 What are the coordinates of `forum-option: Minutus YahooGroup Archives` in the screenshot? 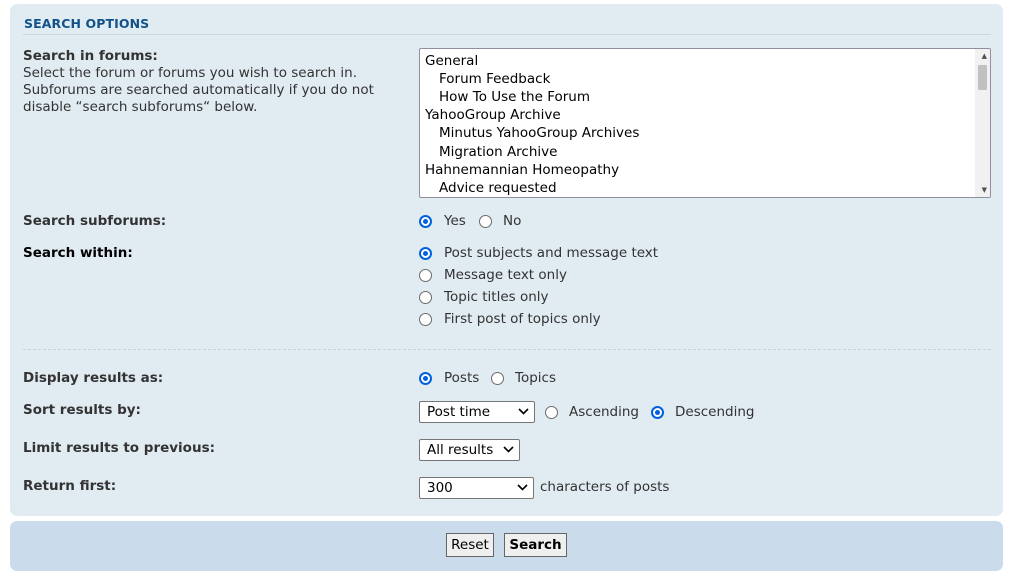 It's located at (539, 133).